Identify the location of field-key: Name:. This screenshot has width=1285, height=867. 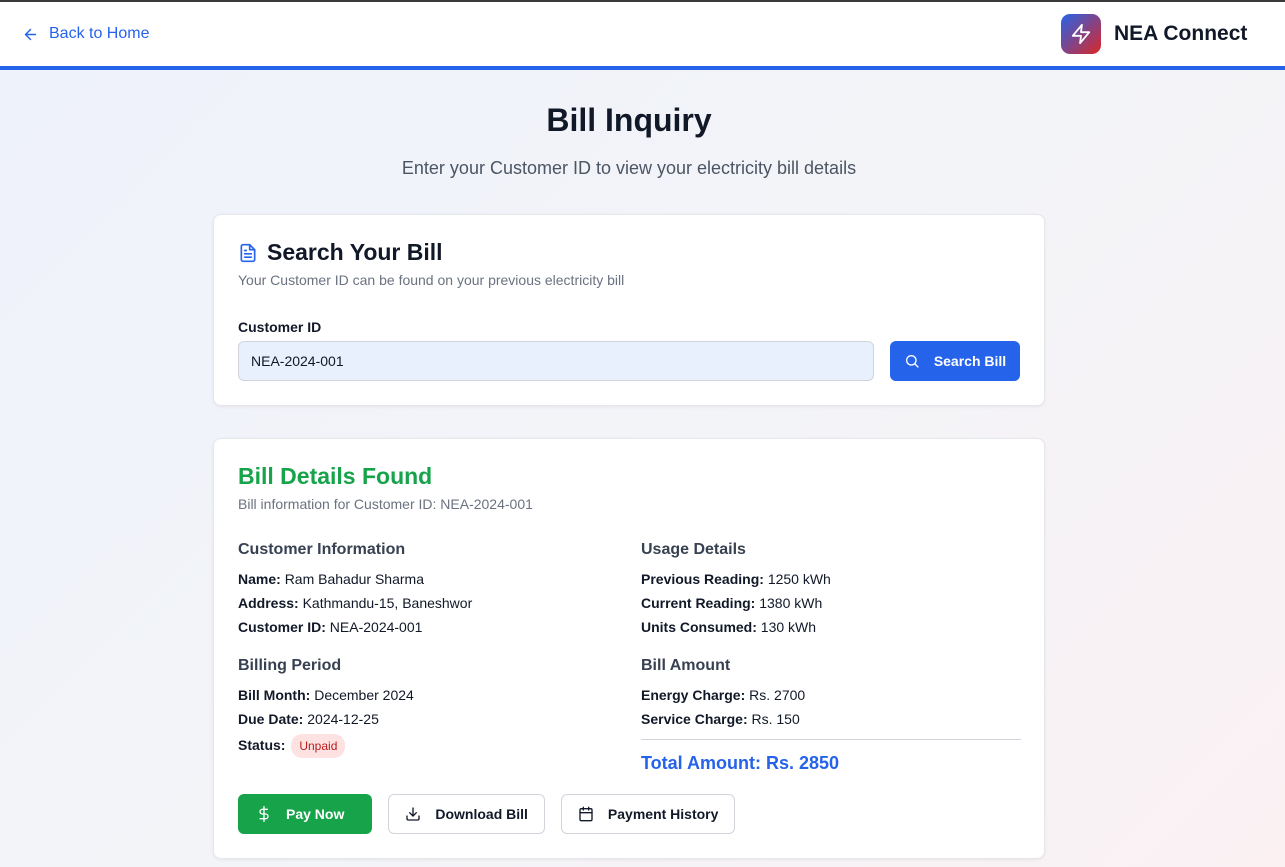
(259, 579).